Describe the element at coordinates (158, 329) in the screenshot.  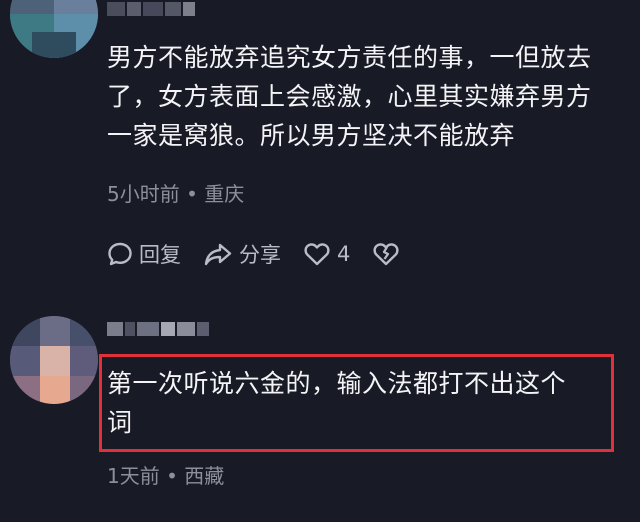
I see `username-pixelated` at that location.